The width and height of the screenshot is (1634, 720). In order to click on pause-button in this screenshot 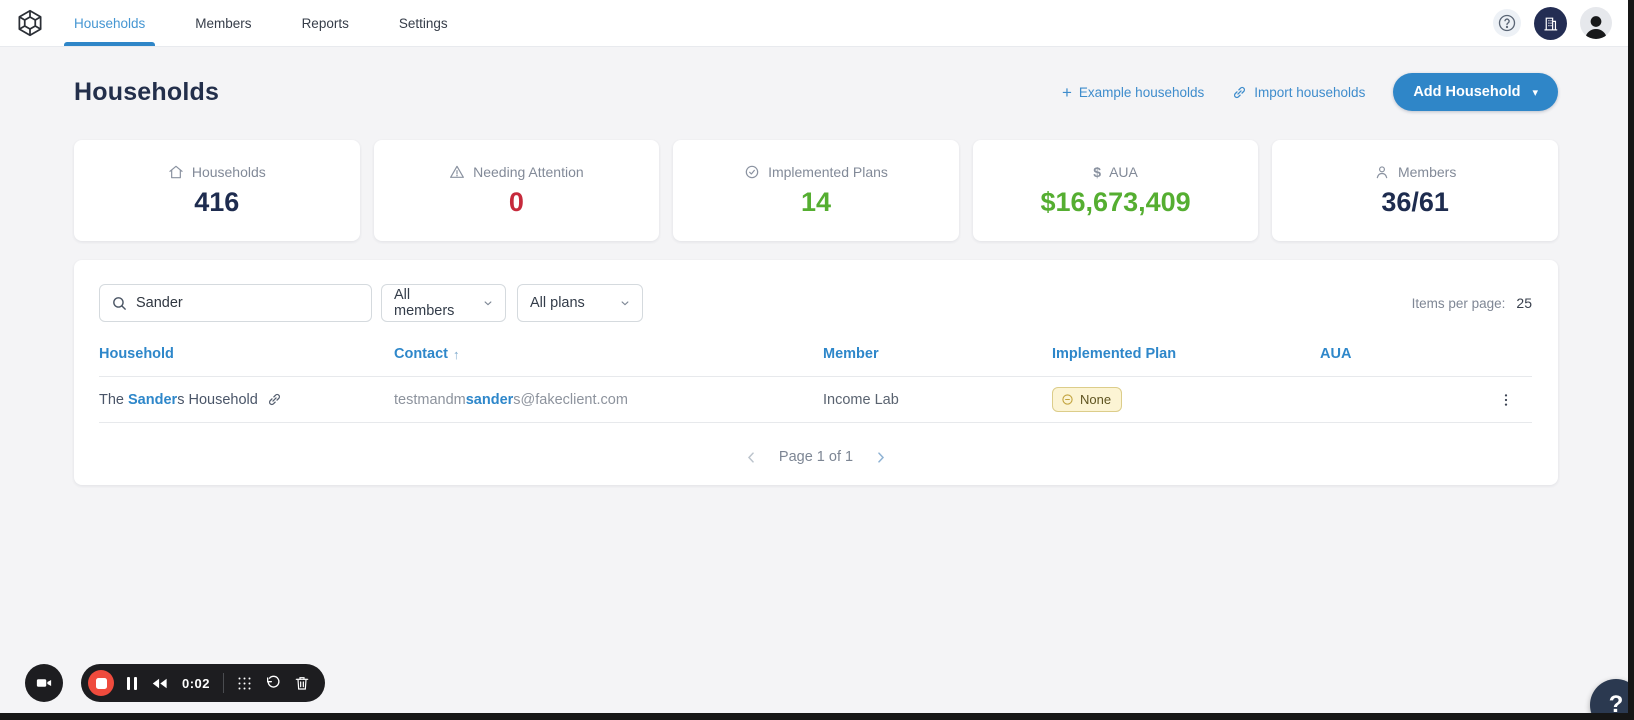, I will do `click(132, 683)`.